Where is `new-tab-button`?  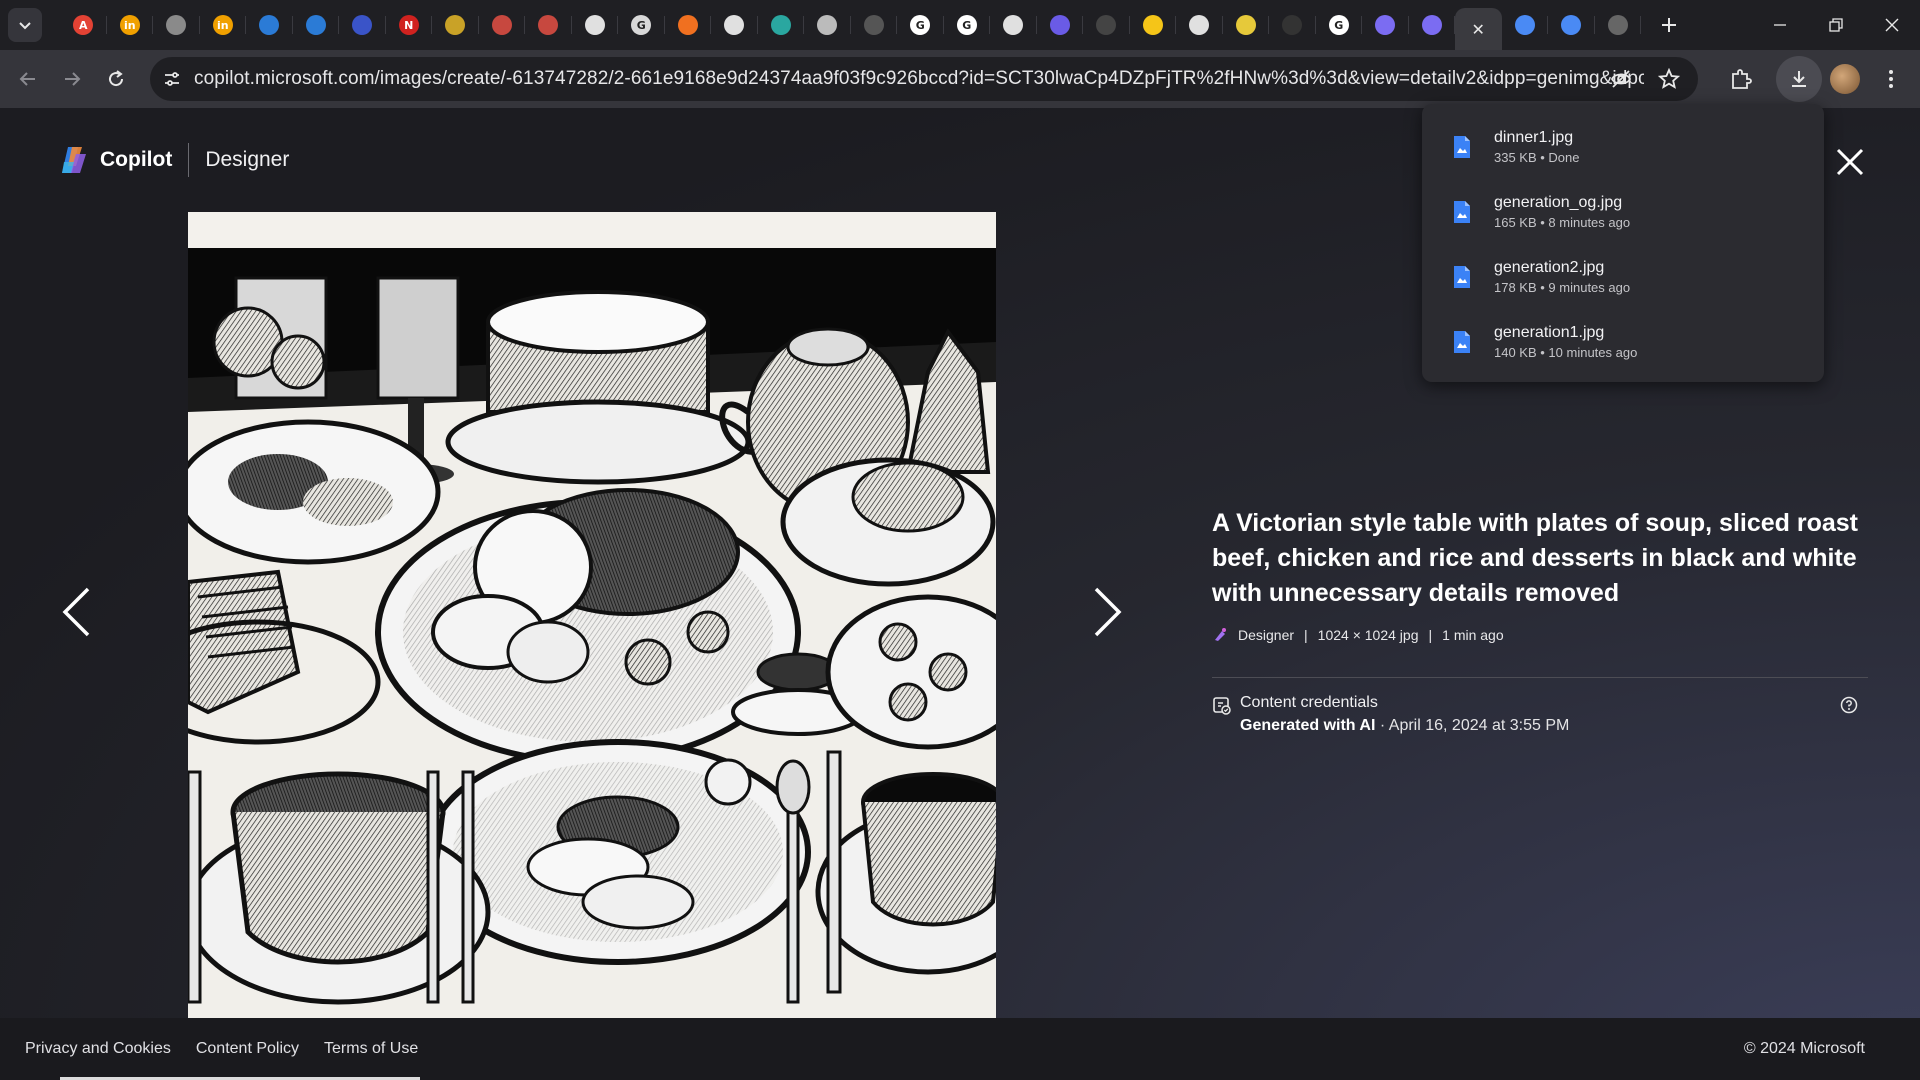
new-tab-button is located at coordinates (1669, 25).